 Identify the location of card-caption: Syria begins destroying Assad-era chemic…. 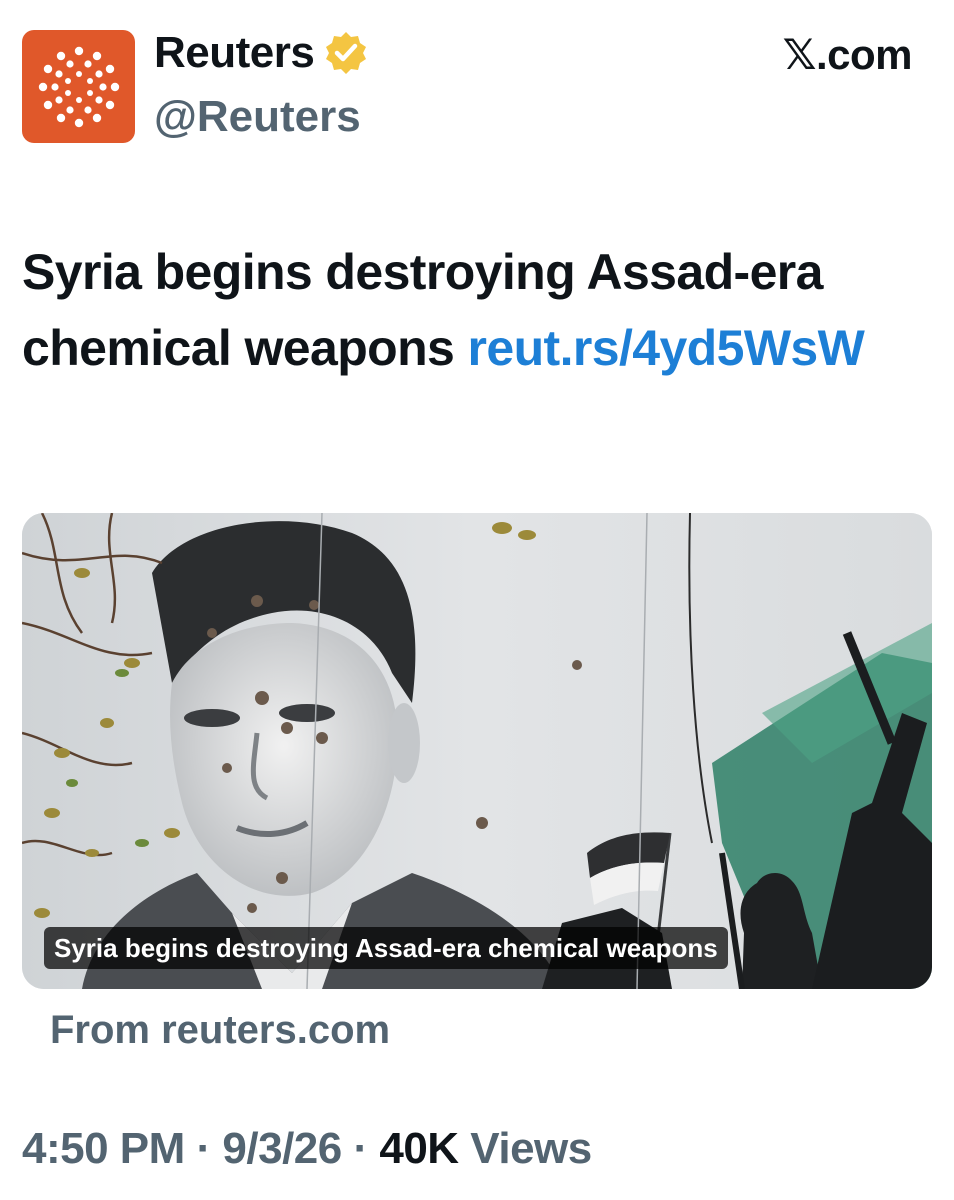
(386, 948).